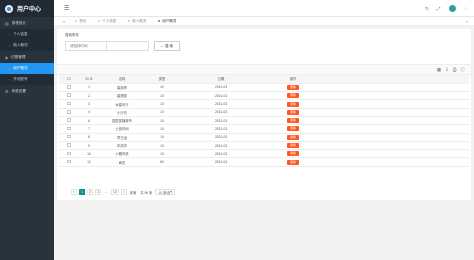 The image size is (474, 260). I want to click on sidebar-group-fees: ⚙ 收费设置, so click(27, 91).